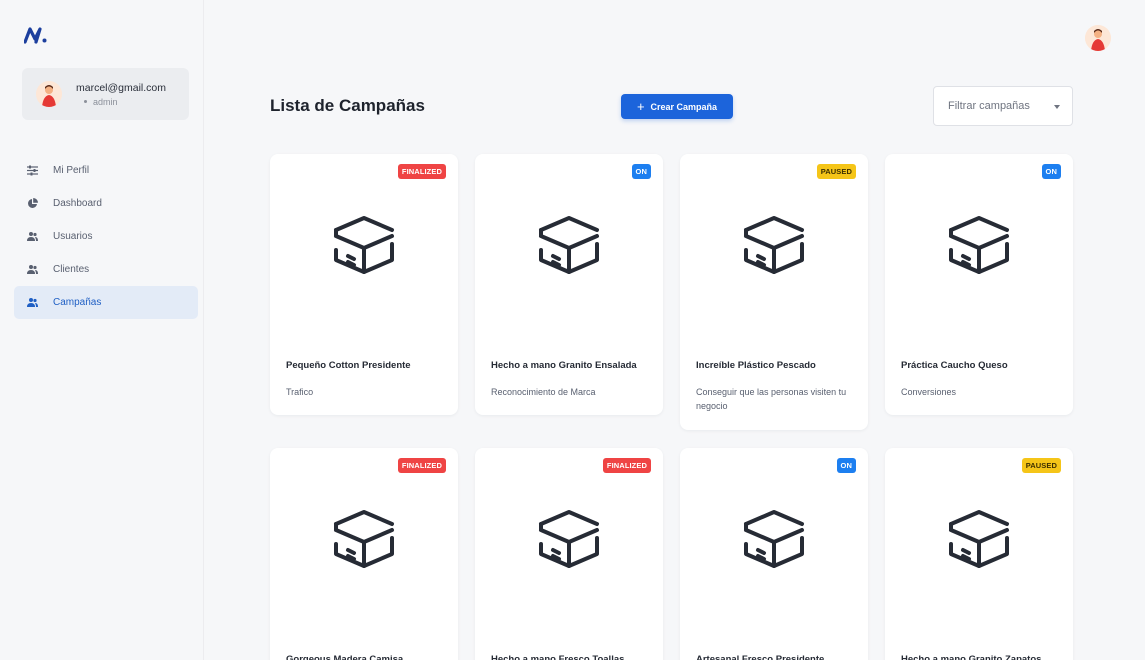 This screenshot has width=1145, height=660. What do you see at coordinates (106, 203) in the screenshot?
I see `sidebar-item-dashboard: Dashboard` at bounding box center [106, 203].